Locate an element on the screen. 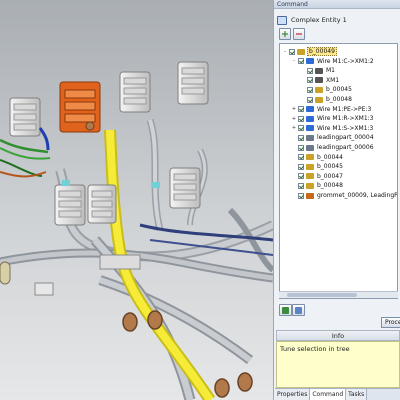  tree-horizontal-scrollbar is located at coordinates (338, 294).